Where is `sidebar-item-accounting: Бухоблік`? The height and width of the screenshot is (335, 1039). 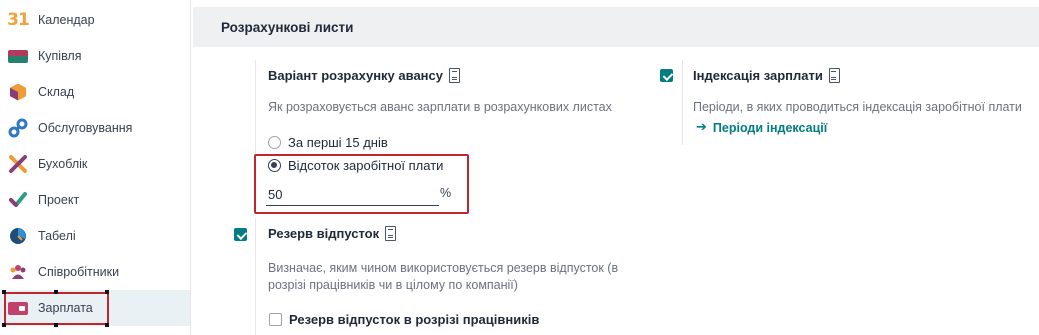 sidebar-item-accounting: Бухоблік is located at coordinates (95, 164).